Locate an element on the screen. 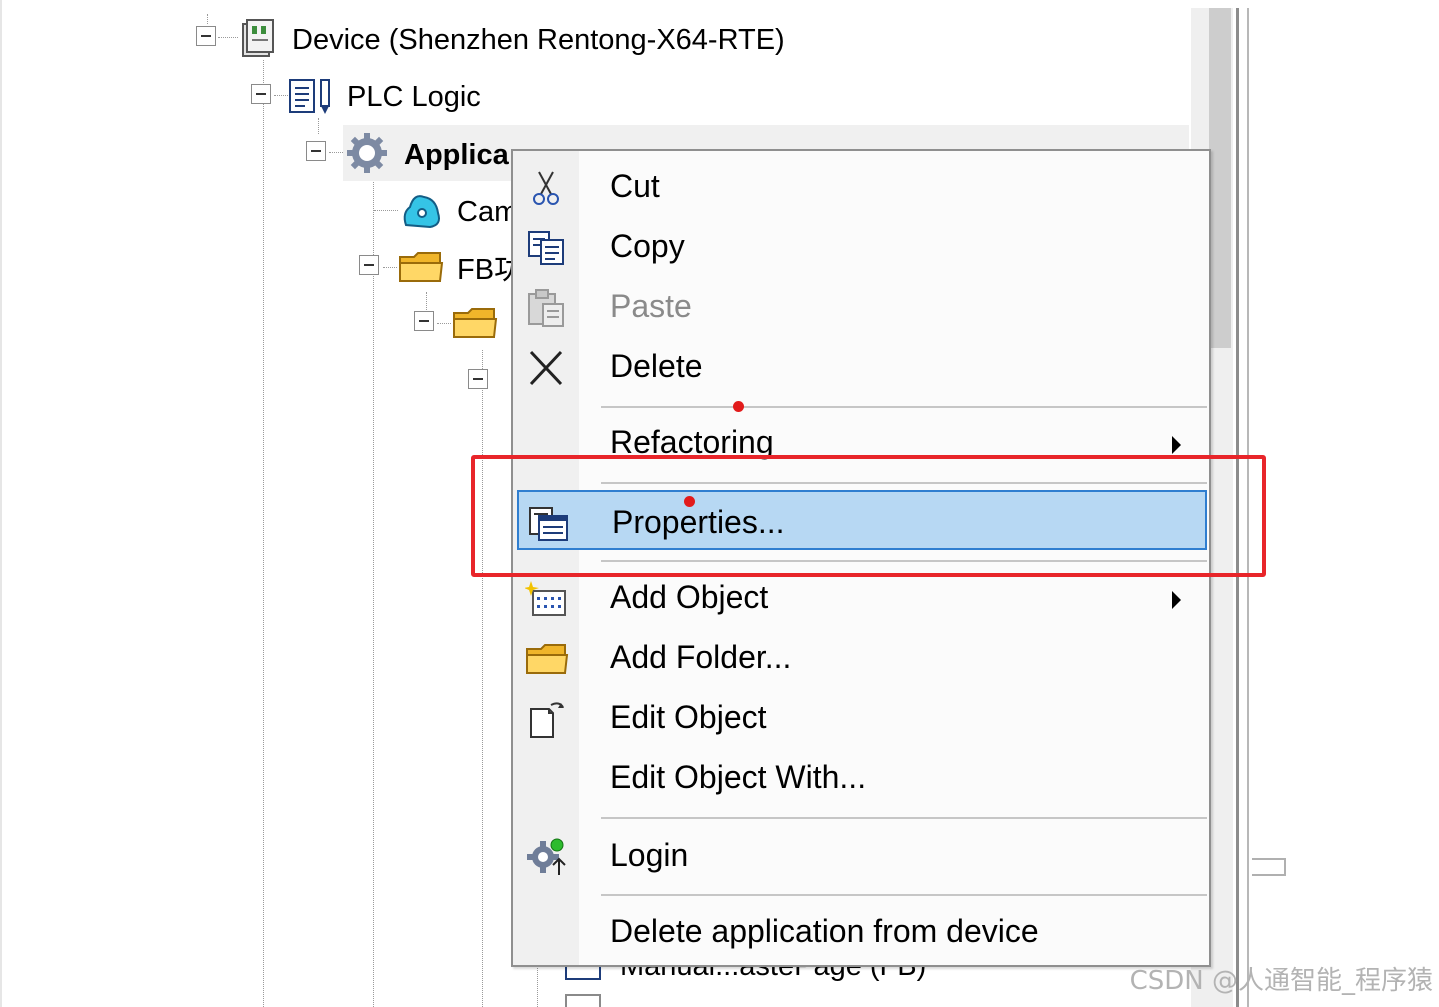 The height and width of the screenshot is (1007, 1439). menu-item-label: Delete application from device is located at coordinates (824, 931).